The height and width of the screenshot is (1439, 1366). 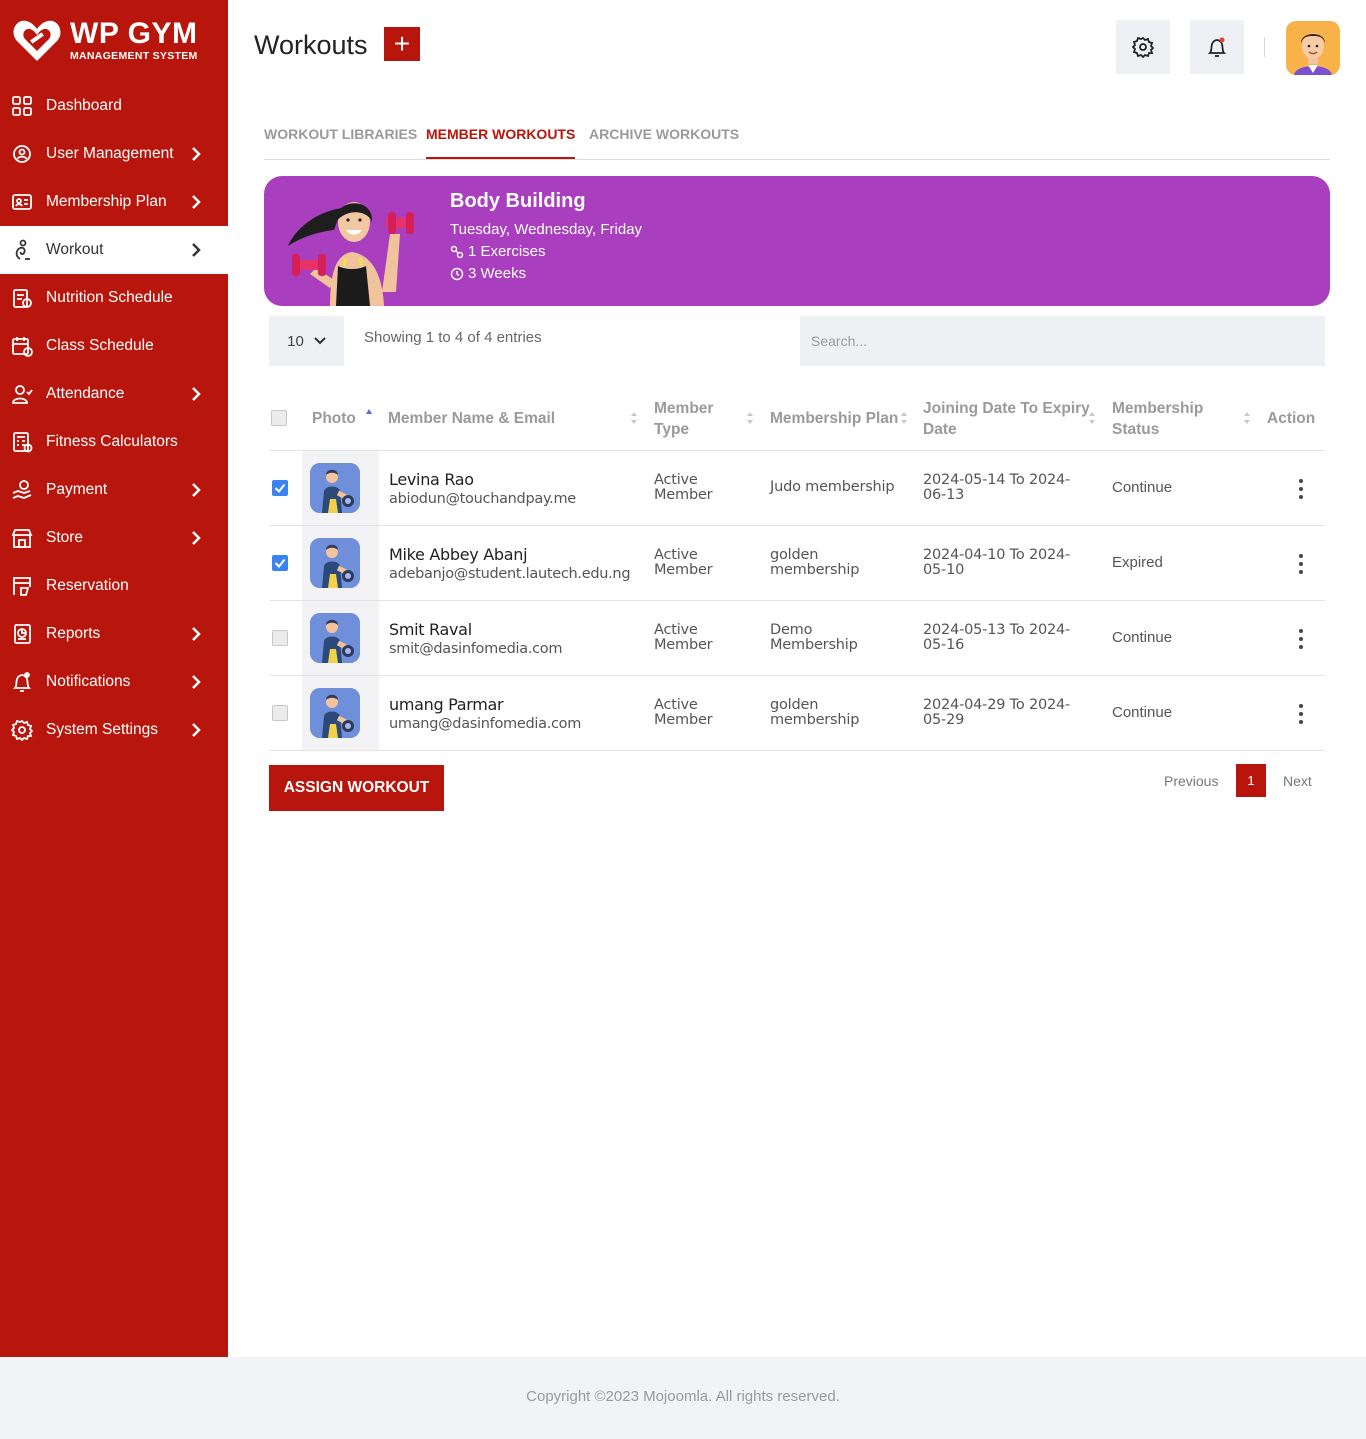 What do you see at coordinates (1297, 781) in the screenshot?
I see `pagination-next: Next` at bounding box center [1297, 781].